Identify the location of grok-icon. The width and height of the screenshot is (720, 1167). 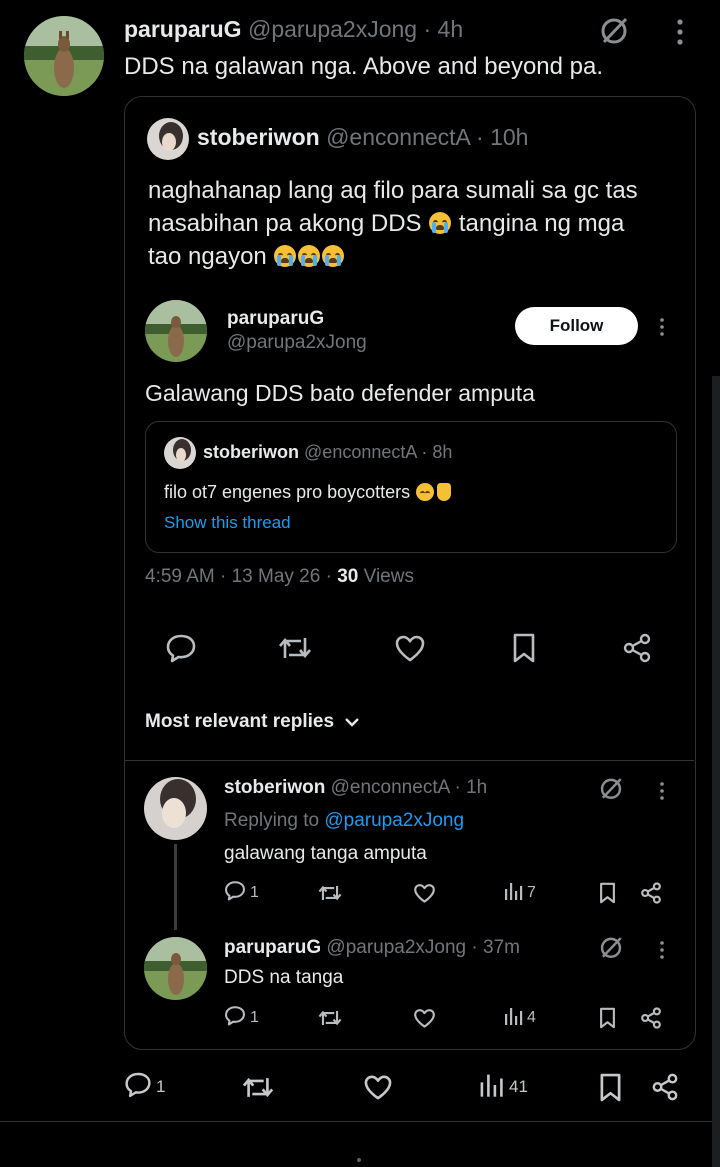
(614, 30).